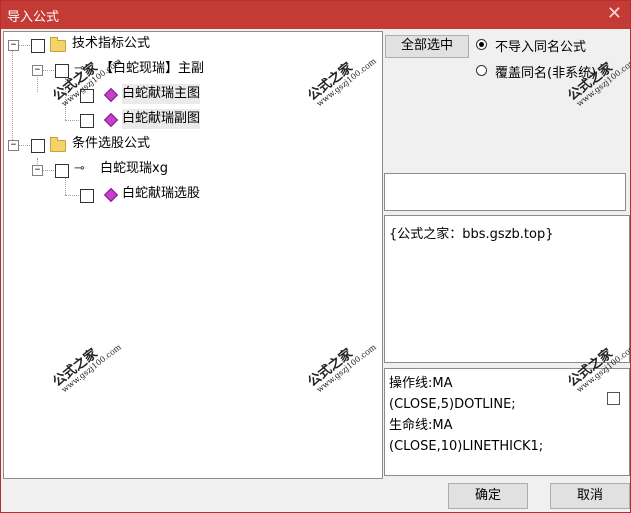  What do you see at coordinates (421, 425) in the screenshot?
I see `code-line: 生命线:MA` at bounding box center [421, 425].